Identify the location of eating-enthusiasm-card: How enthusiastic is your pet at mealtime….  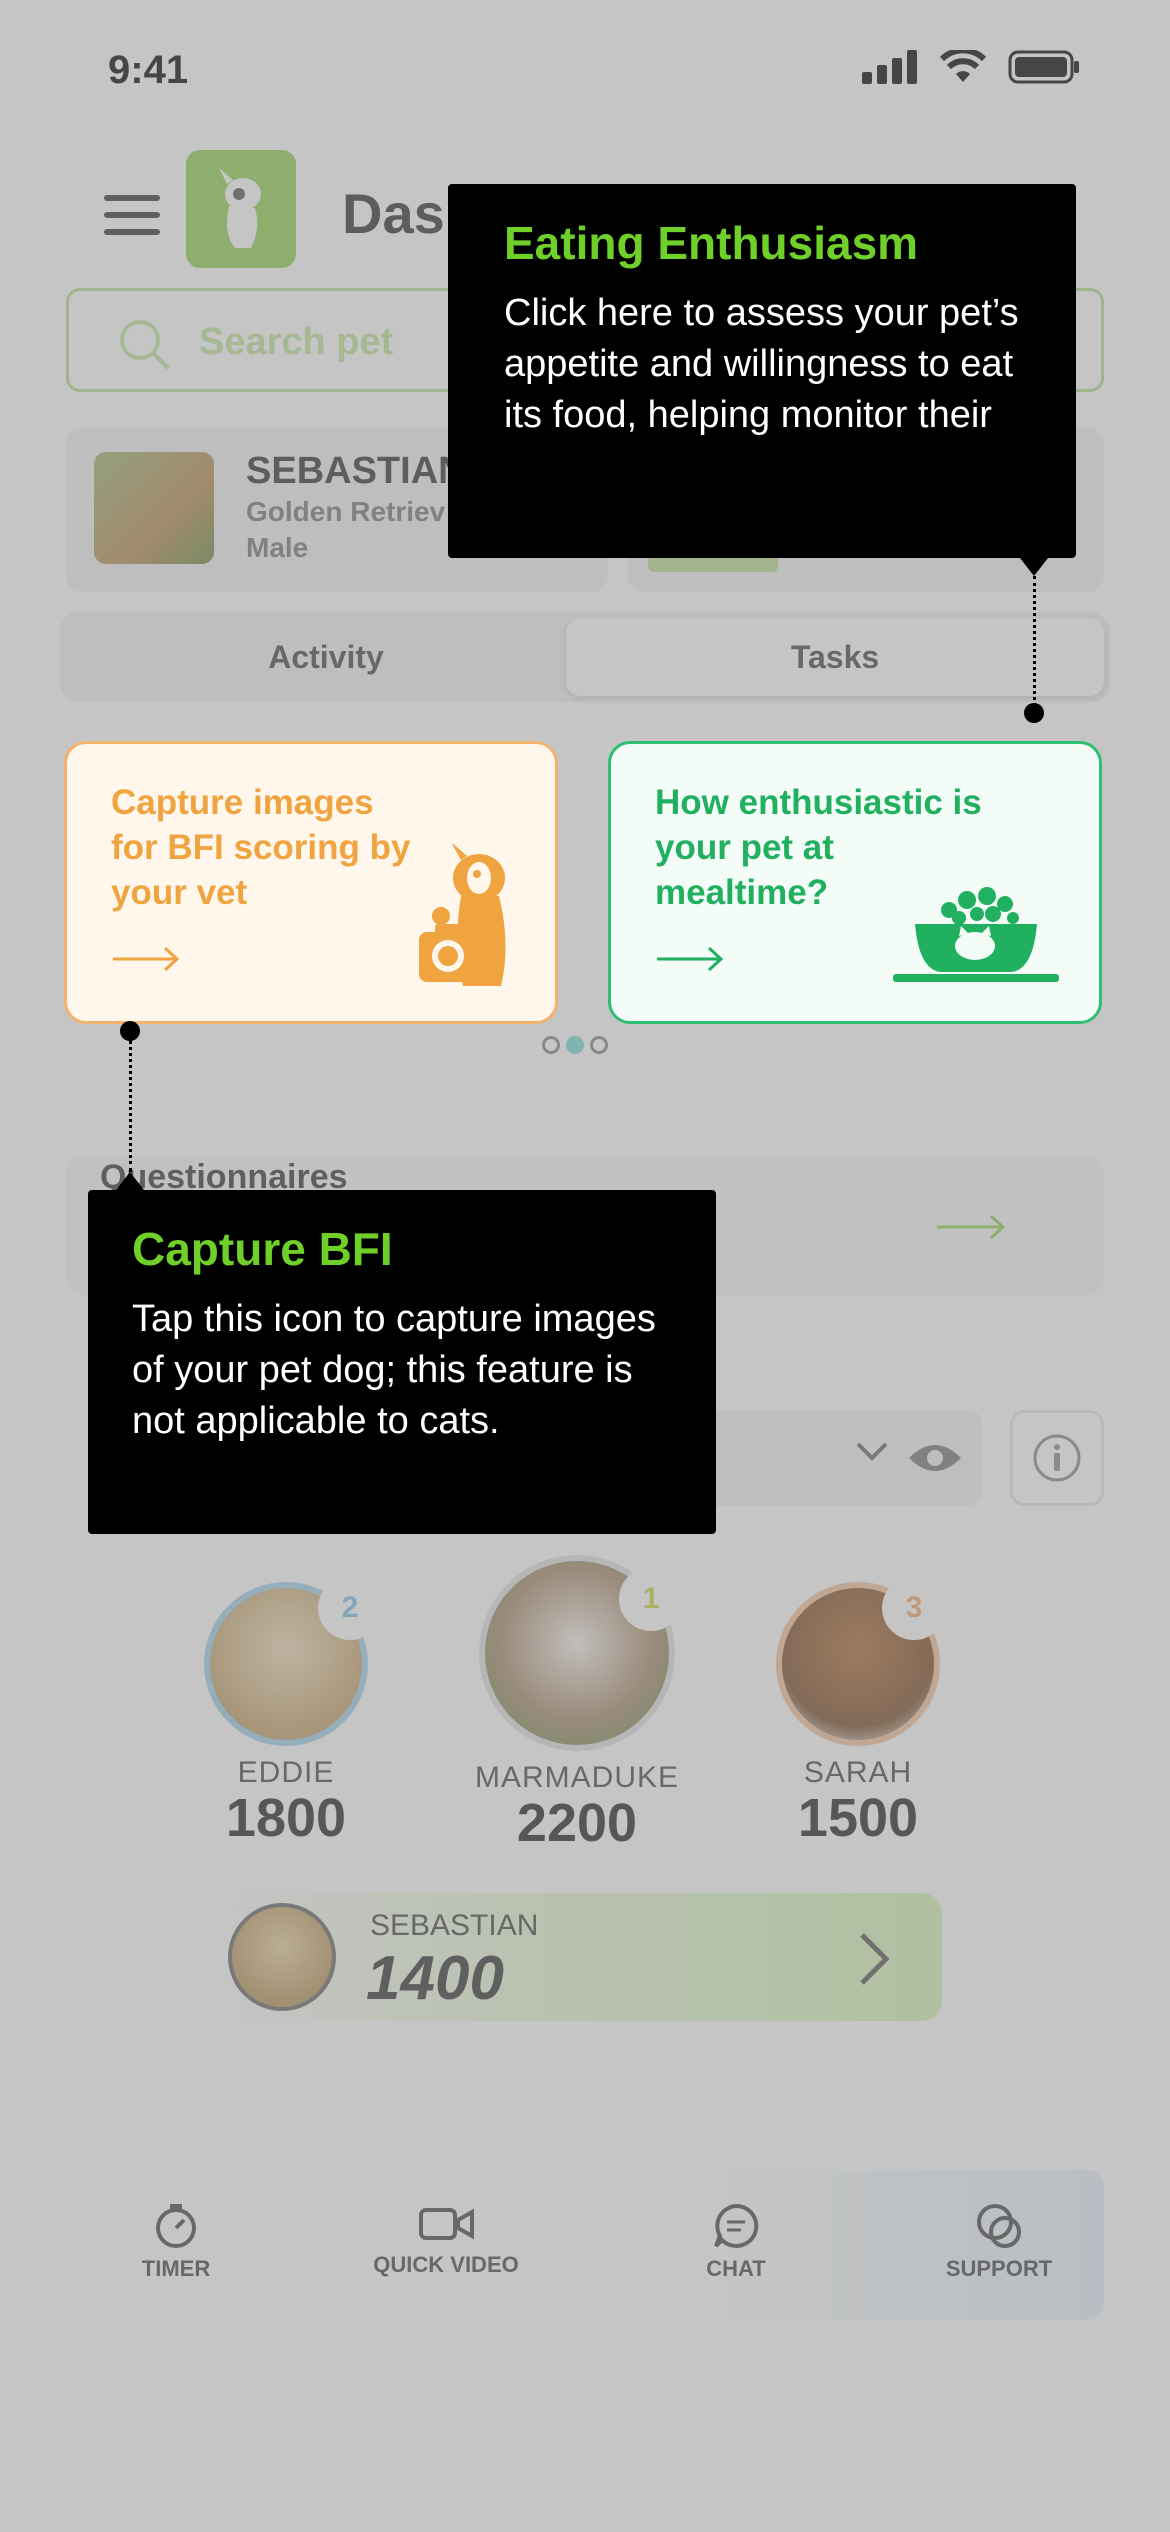
(855, 882).